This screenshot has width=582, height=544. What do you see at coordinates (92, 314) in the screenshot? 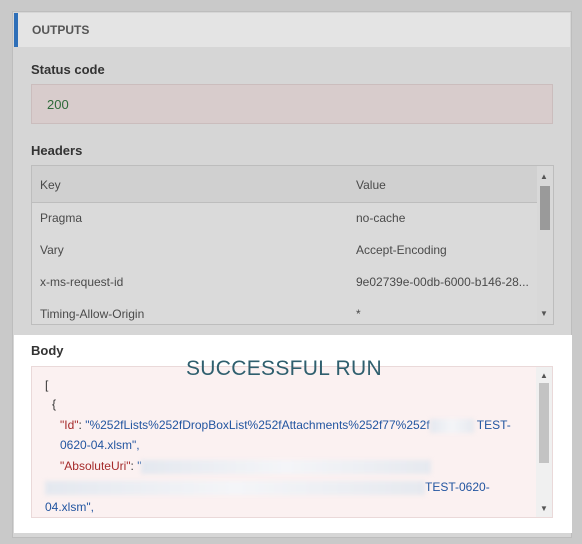
I see `table-row-key: Timing-Allow-Origin` at bounding box center [92, 314].